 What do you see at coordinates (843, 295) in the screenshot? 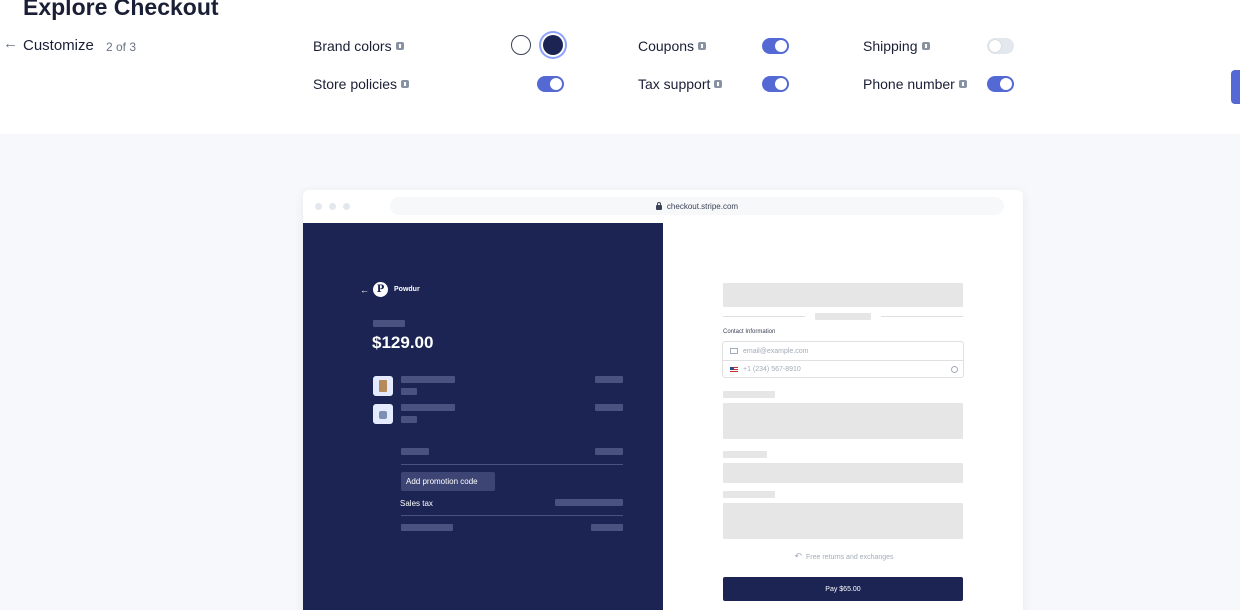
I see `express-checkout-placeholder` at bounding box center [843, 295].